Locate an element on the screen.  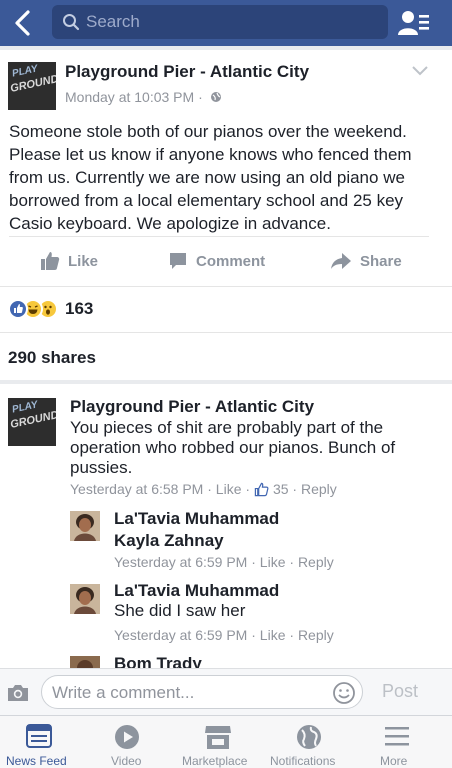
comment-icon is located at coordinates (178, 261).